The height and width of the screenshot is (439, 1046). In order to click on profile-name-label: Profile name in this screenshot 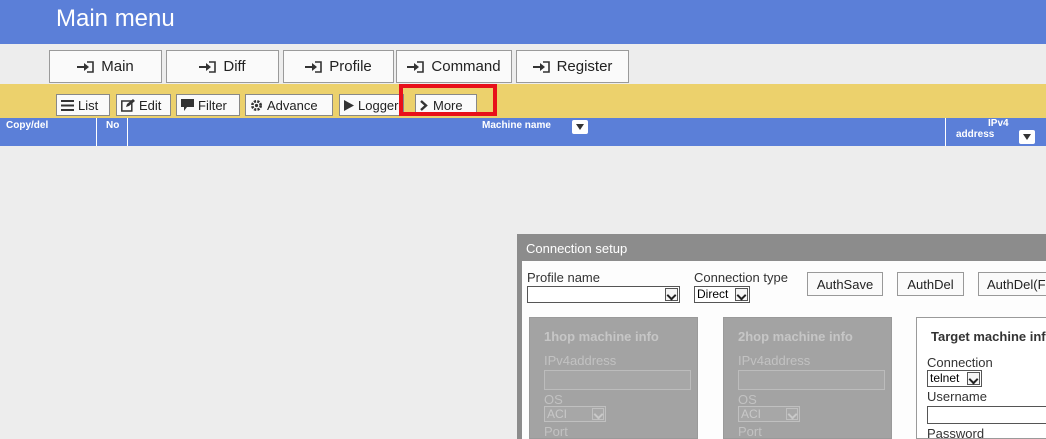, I will do `click(563, 277)`.